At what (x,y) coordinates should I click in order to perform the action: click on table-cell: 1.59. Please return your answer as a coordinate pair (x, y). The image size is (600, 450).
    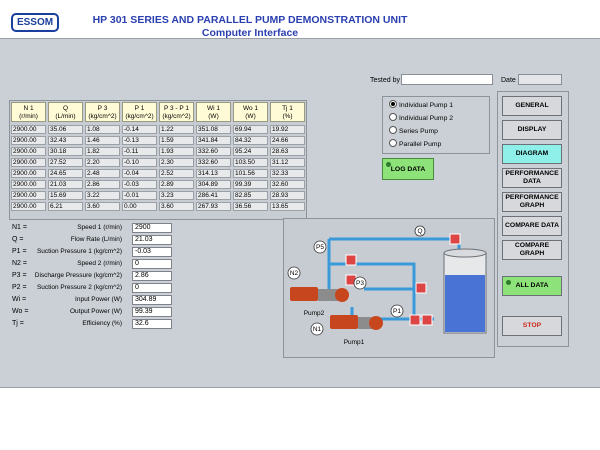
    Looking at the image, I should click on (176, 140).